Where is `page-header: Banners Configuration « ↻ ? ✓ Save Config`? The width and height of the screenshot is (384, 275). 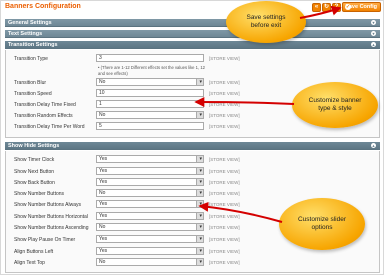
page-header: Banners Configuration « ↻ ? ✓ Save Config is located at coordinates (192, 7).